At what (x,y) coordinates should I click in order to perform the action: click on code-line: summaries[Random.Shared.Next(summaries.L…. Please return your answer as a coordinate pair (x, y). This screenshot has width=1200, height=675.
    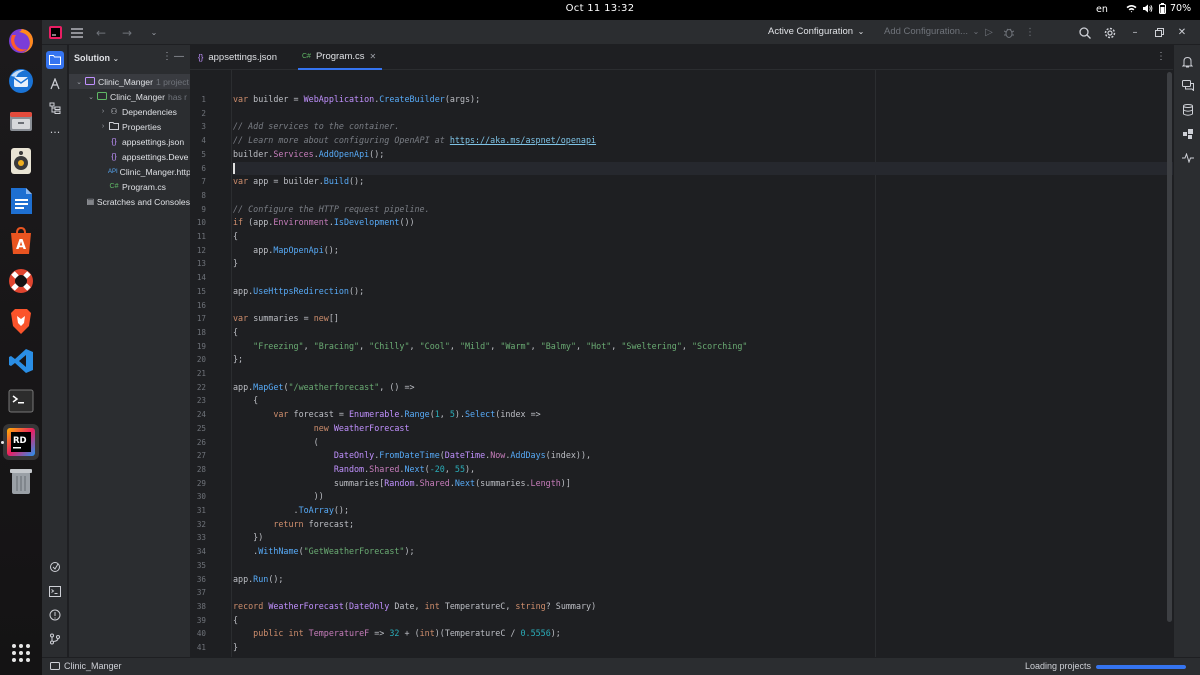
    Looking at the image, I should click on (703, 484).